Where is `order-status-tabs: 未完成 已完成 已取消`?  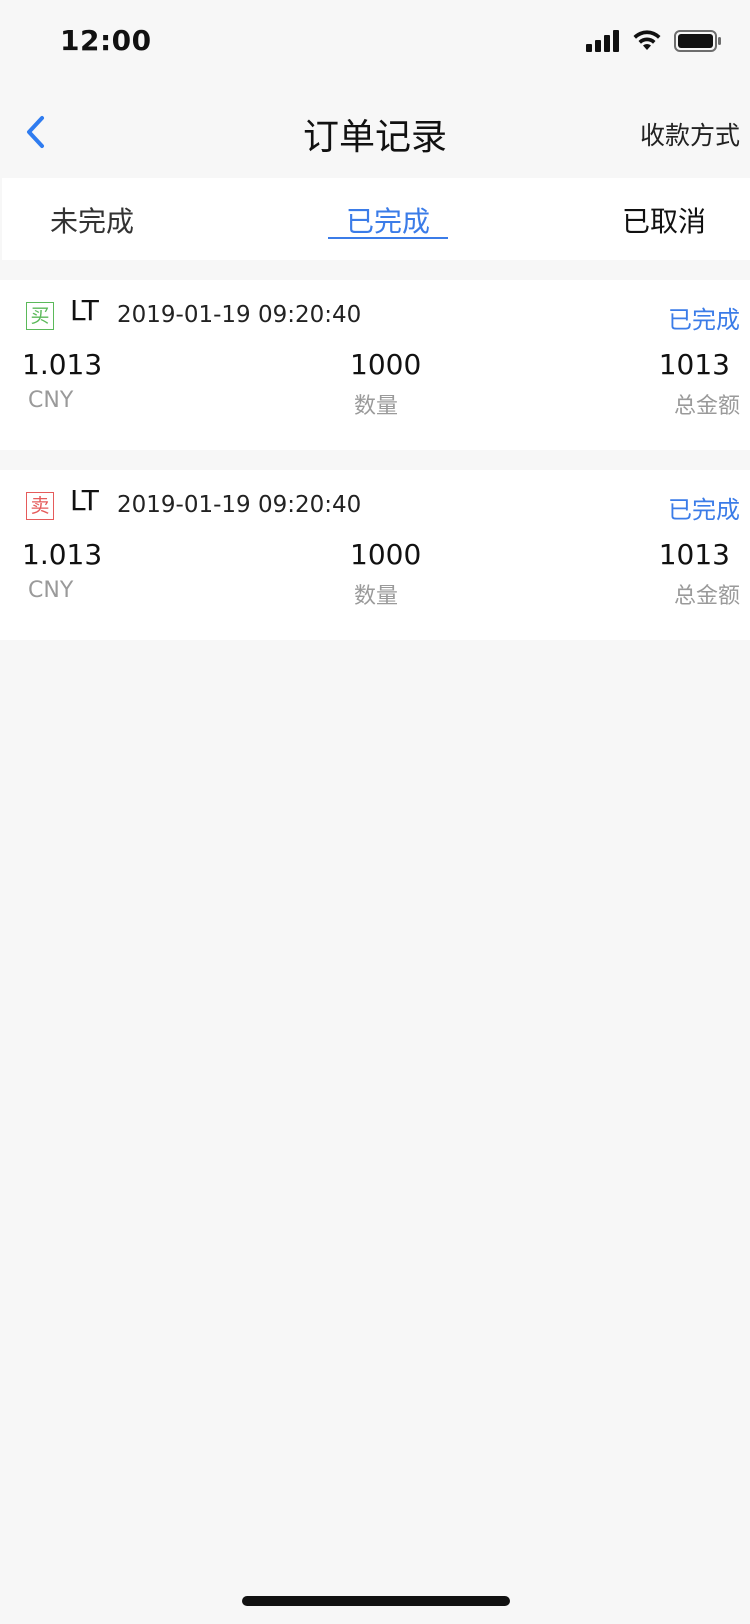
order-status-tabs: 未完成 已完成 已取消 is located at coordinates (376, 219).